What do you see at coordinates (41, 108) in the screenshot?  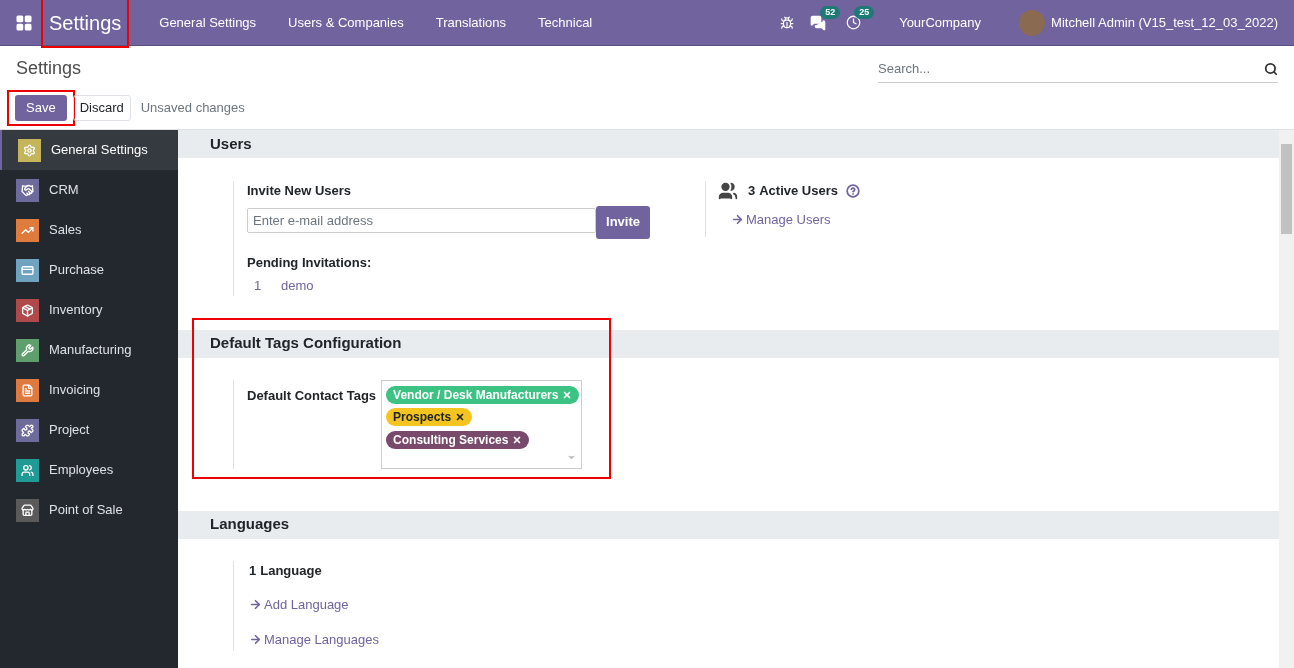 I see `save-button: Save` at bounding box center [41, 108].